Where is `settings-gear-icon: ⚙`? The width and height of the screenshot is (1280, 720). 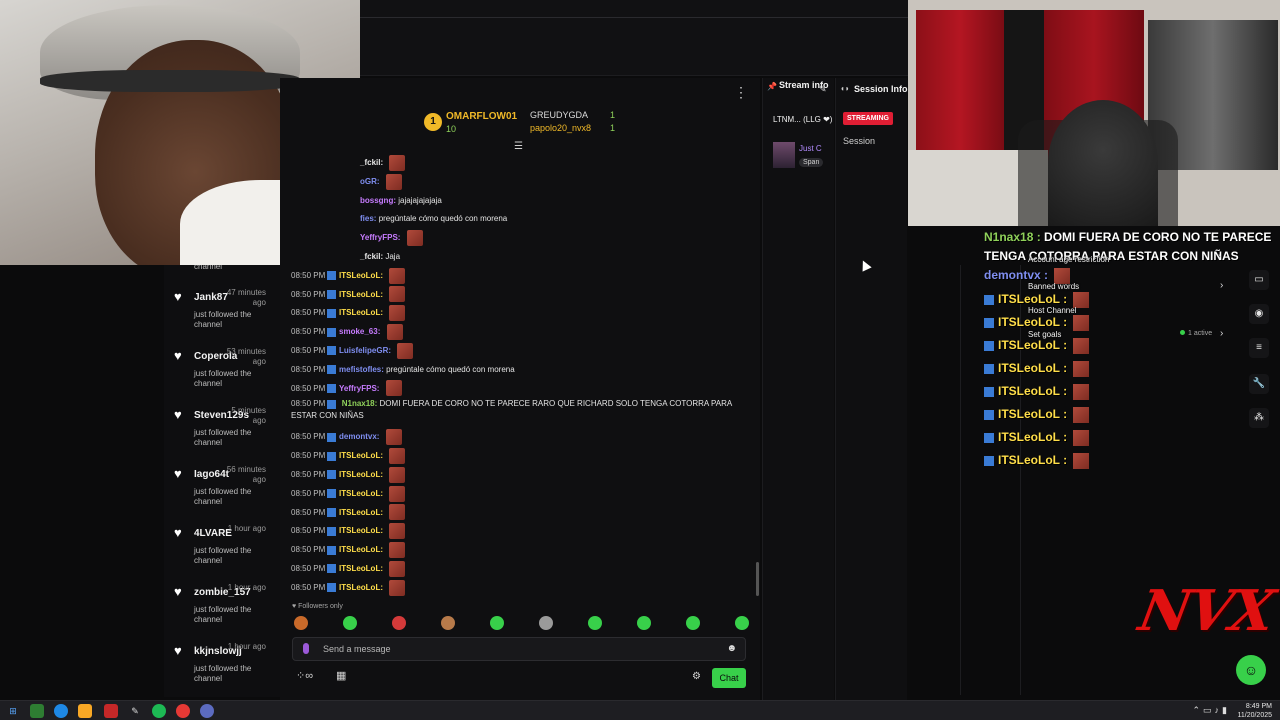
settings-gear-icon: ⚙ is located at coordinates (696, 676).